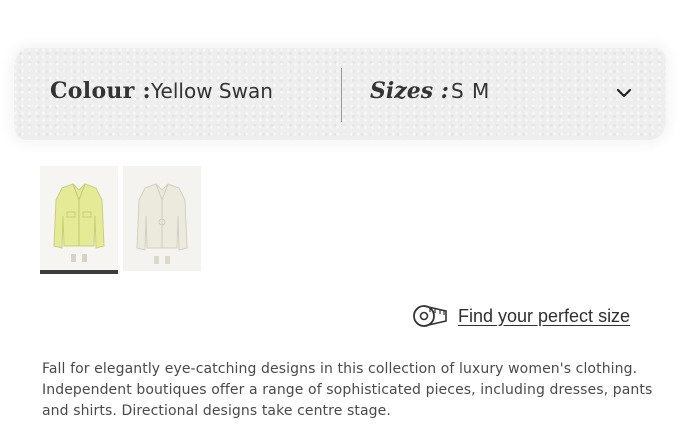 This screenshot has height=437, width=683. Describe the element at coordinates (409, 91) in the screenshot. I see `sizes-label: Sizes :` at that location.